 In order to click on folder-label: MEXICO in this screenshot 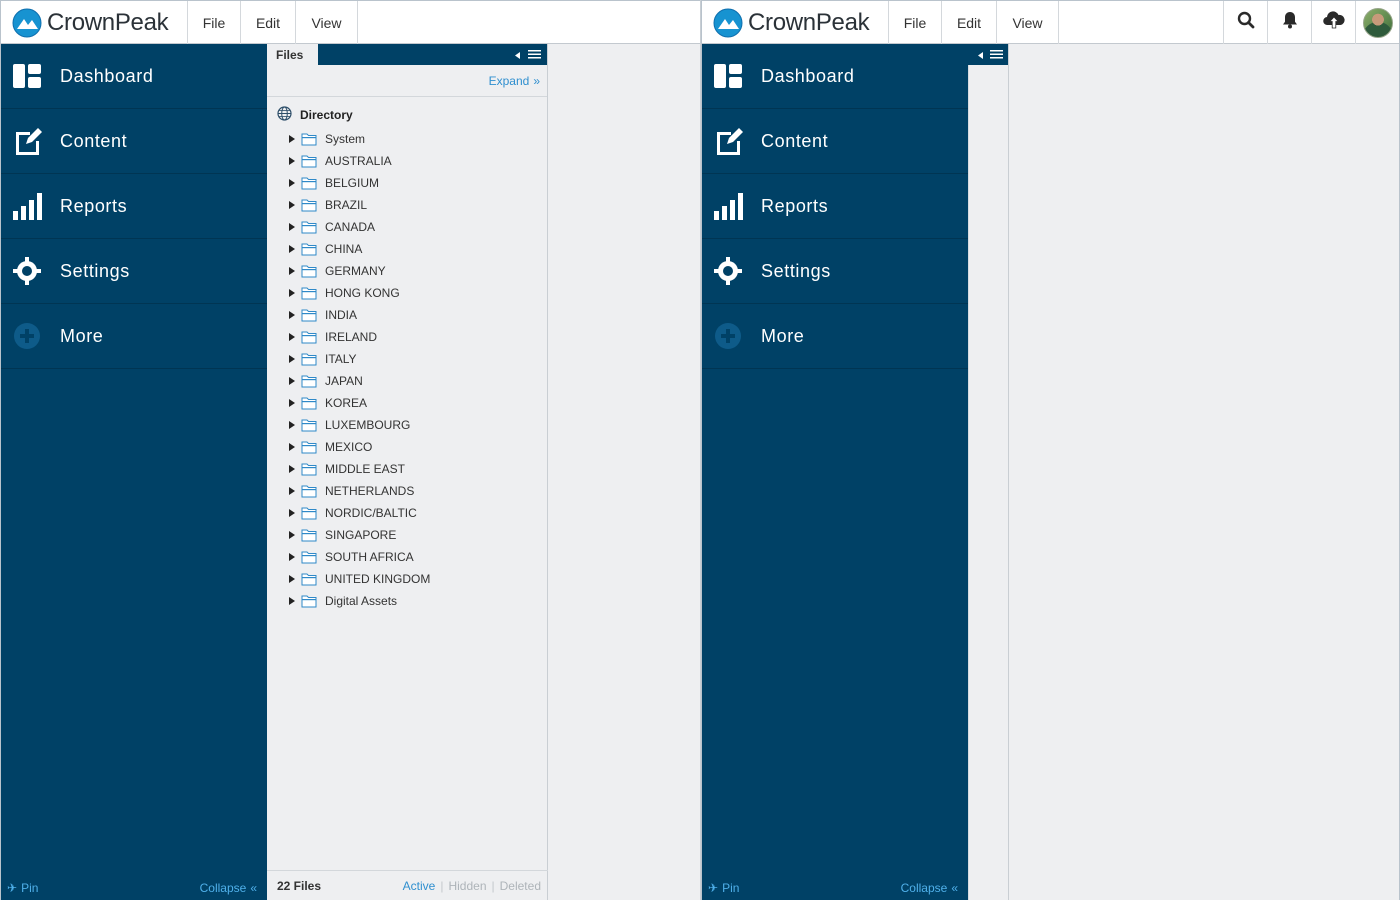, I will do `click(349, 447)`.